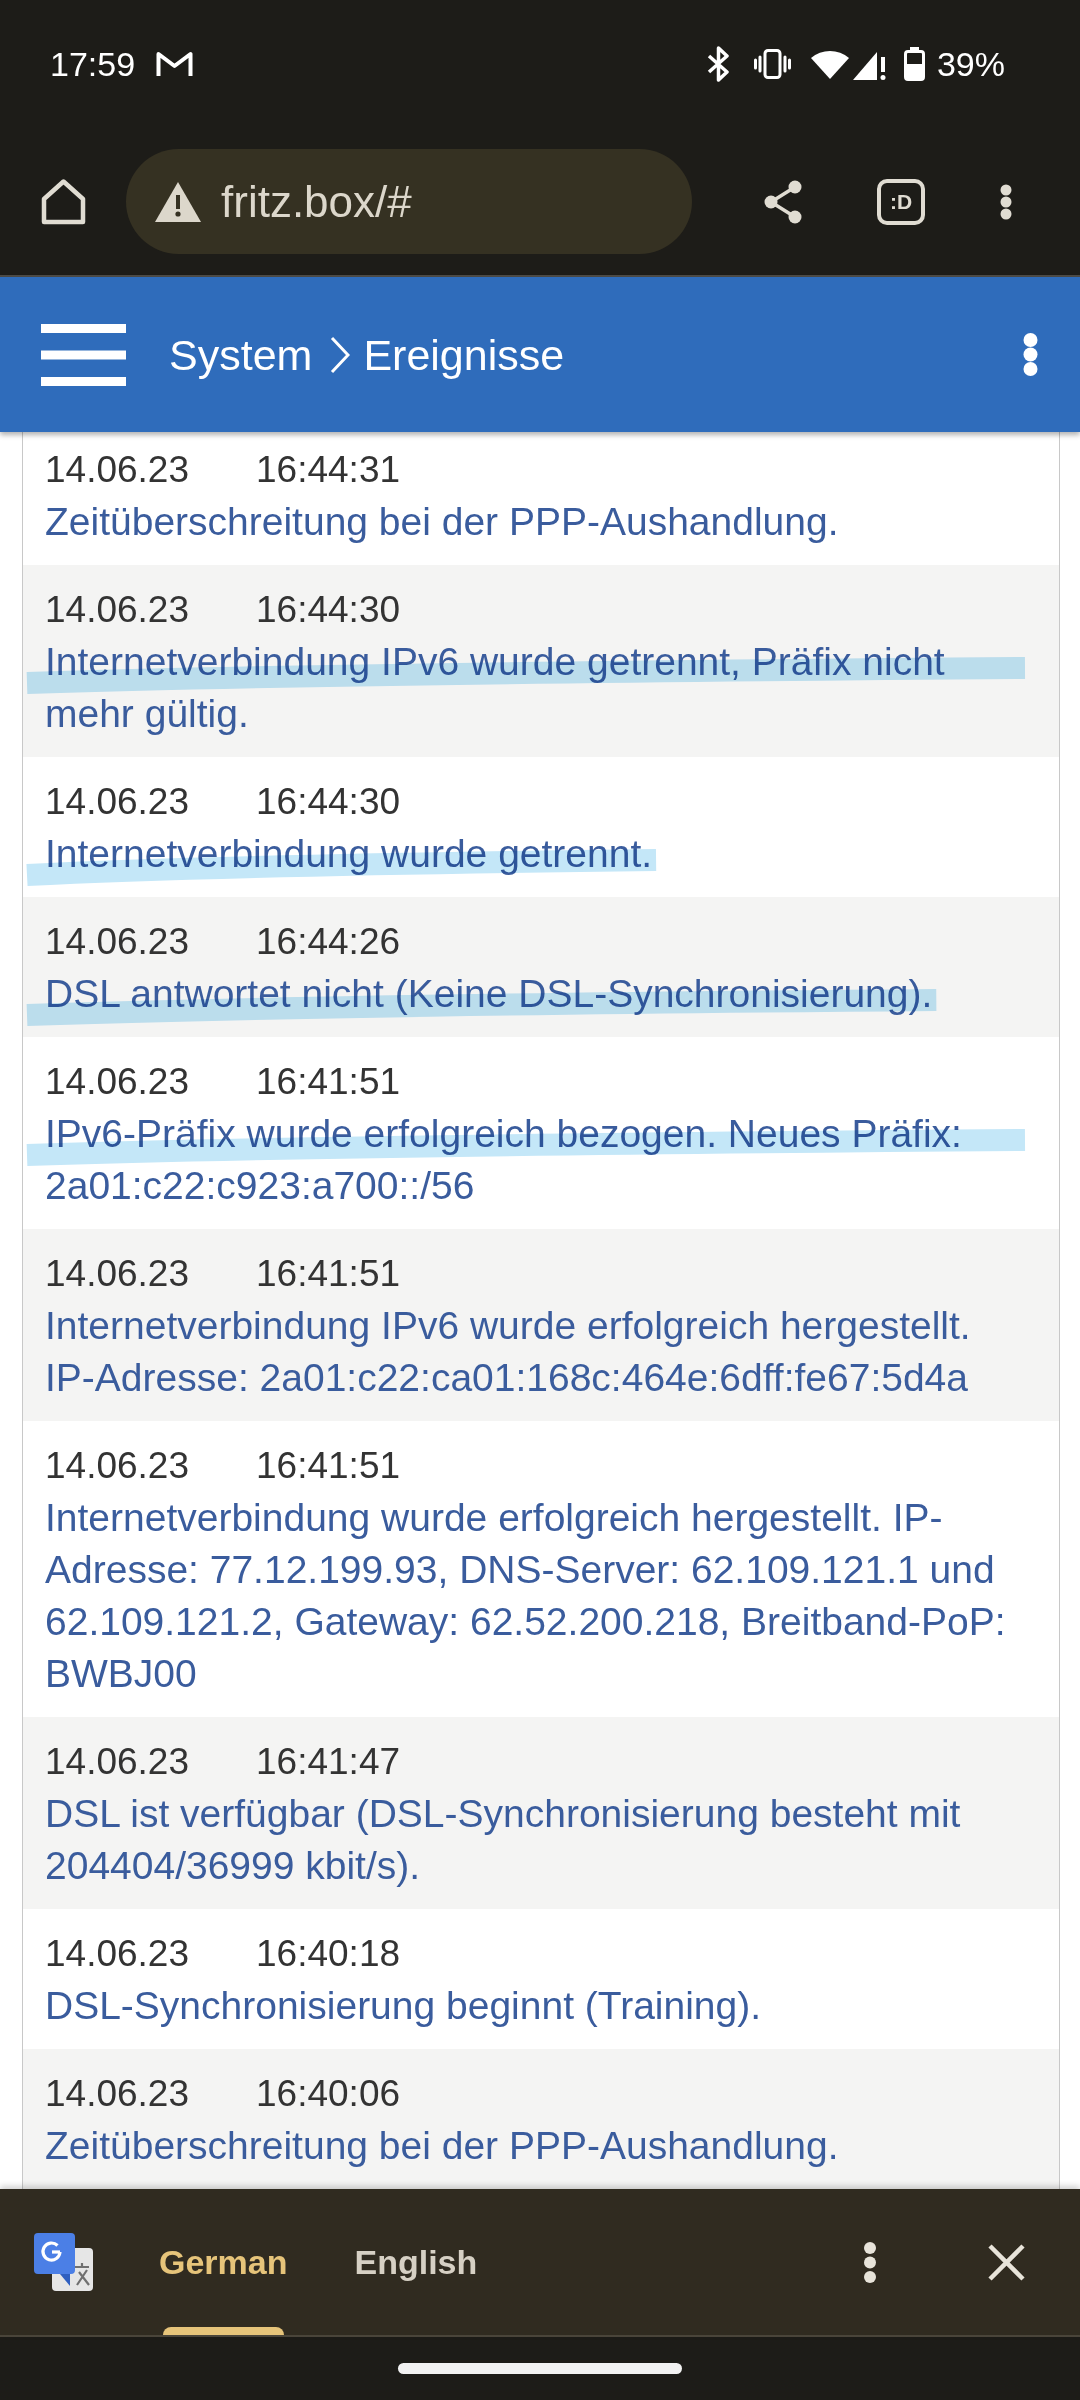 Image resolution: width=1080 pixels, height=2400 pixels. I want to click on warning-icon, so click(178, 201).